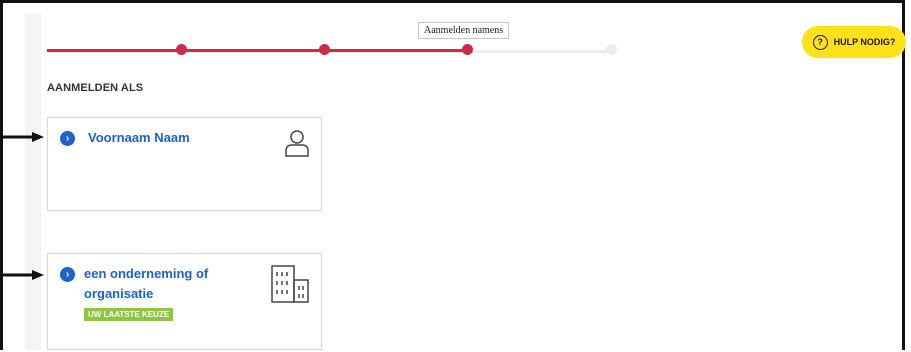 Image resolution: width=911 pixels, height=352 pixels. I want to click on progress-completed, so click(257, 50).